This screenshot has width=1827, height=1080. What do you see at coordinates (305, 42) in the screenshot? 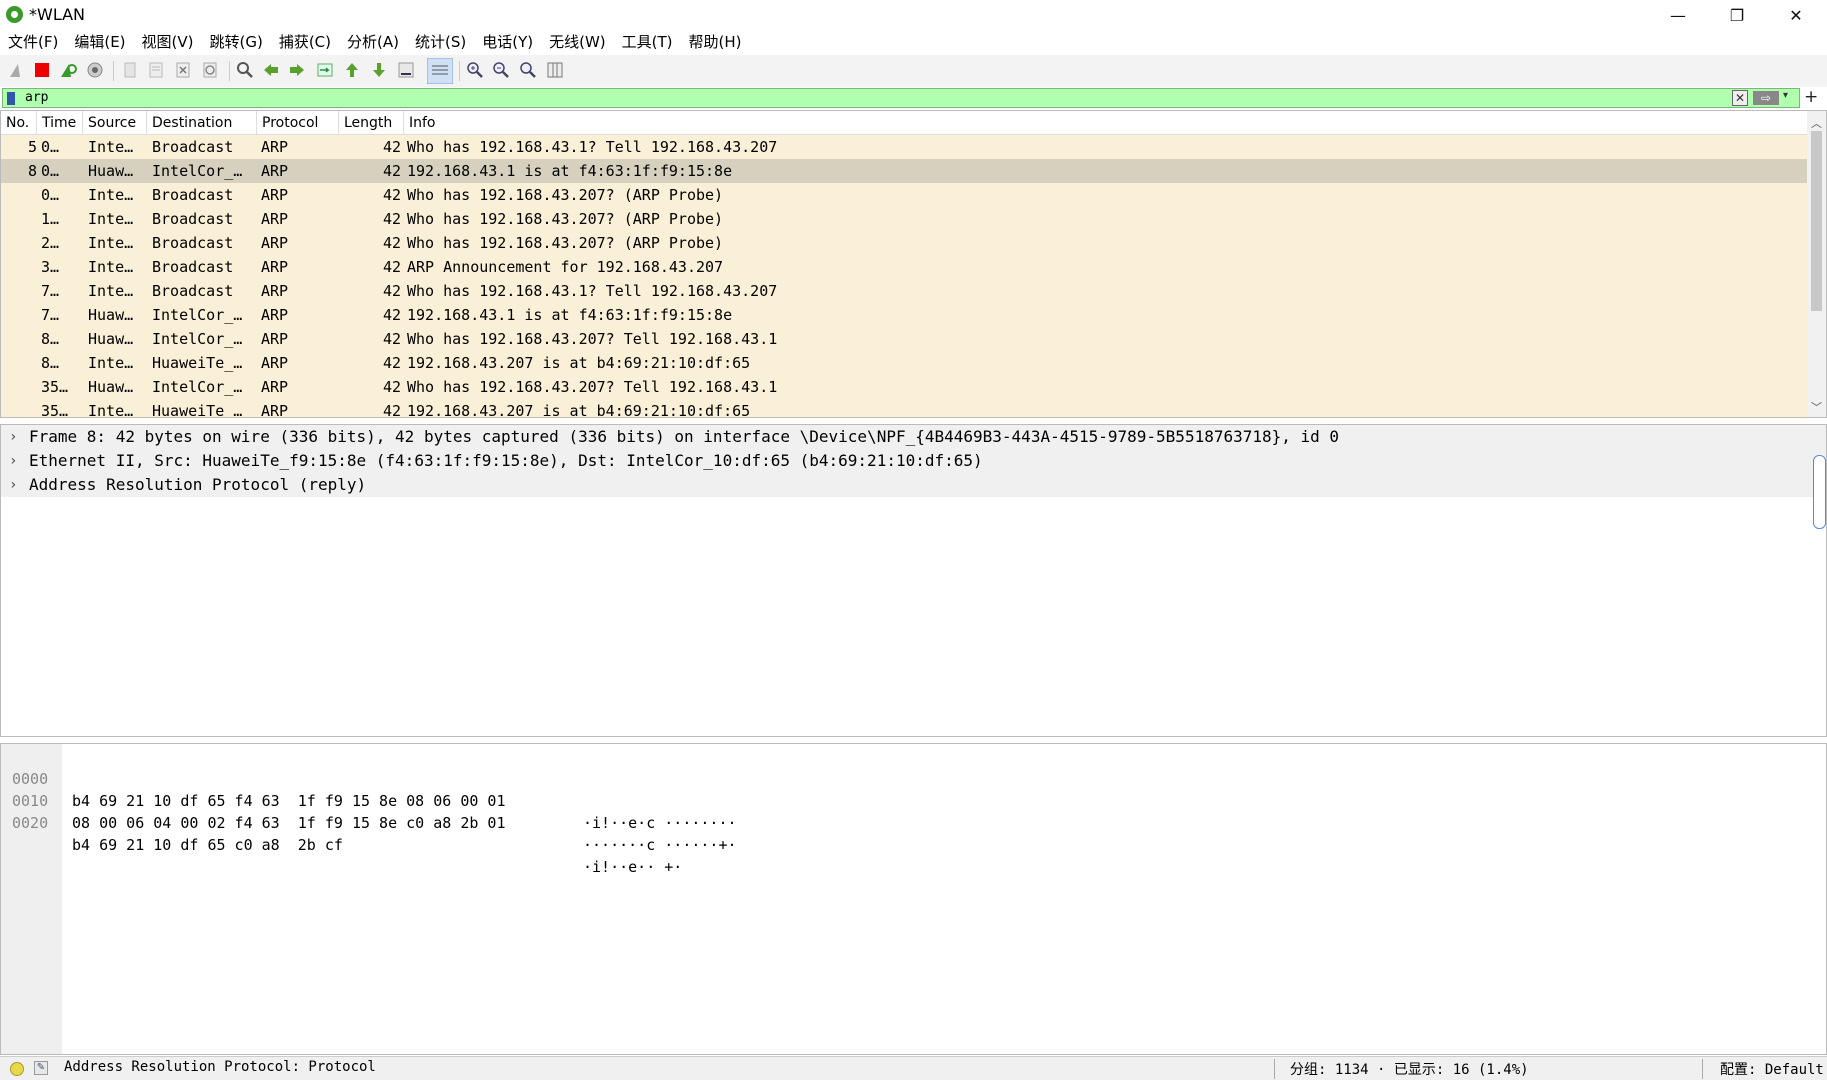
I see `menu-capture: 捕获(C)` at bounding box center [305, 42].